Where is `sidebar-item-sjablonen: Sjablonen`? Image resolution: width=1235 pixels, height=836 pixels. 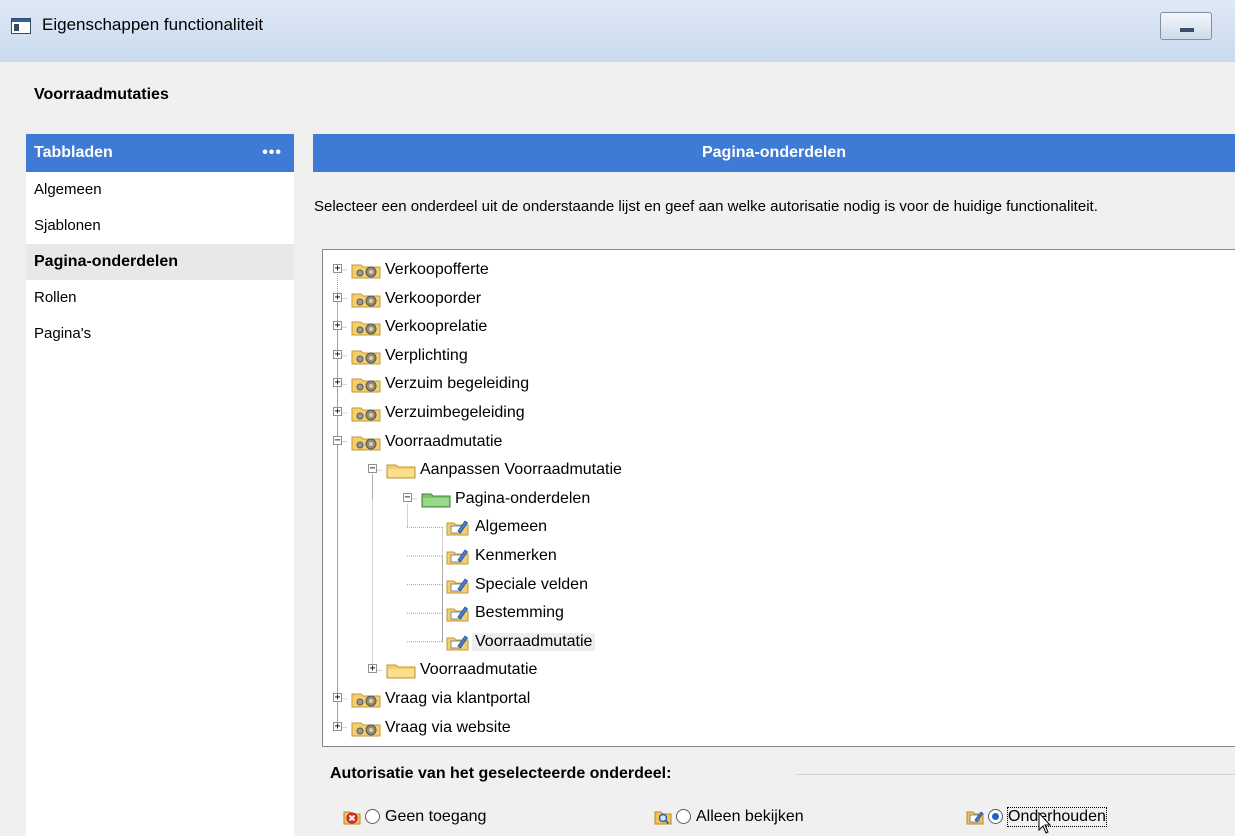
sidebar-item-sjablonen: Sjablonen is located at coordinates (160, 226).